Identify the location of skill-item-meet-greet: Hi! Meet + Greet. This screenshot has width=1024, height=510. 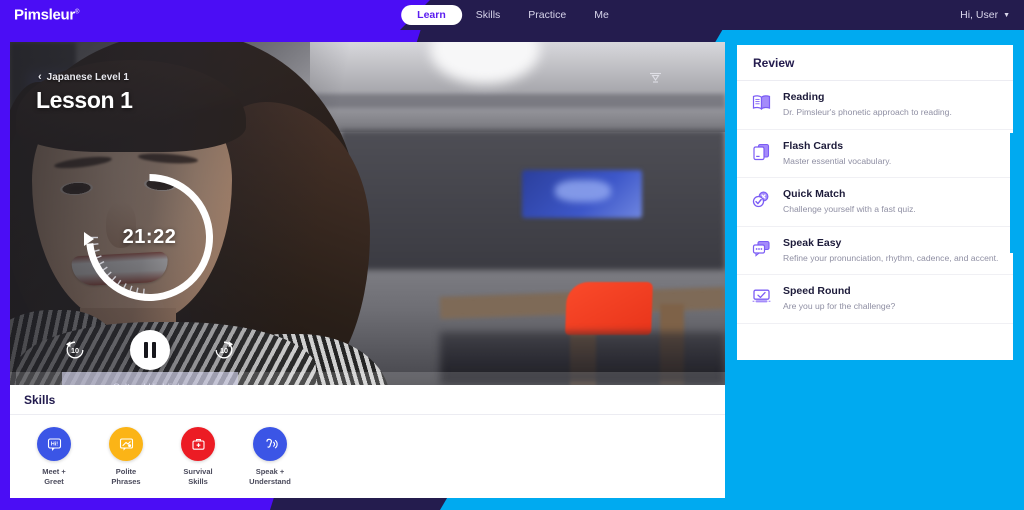
(54, 457).